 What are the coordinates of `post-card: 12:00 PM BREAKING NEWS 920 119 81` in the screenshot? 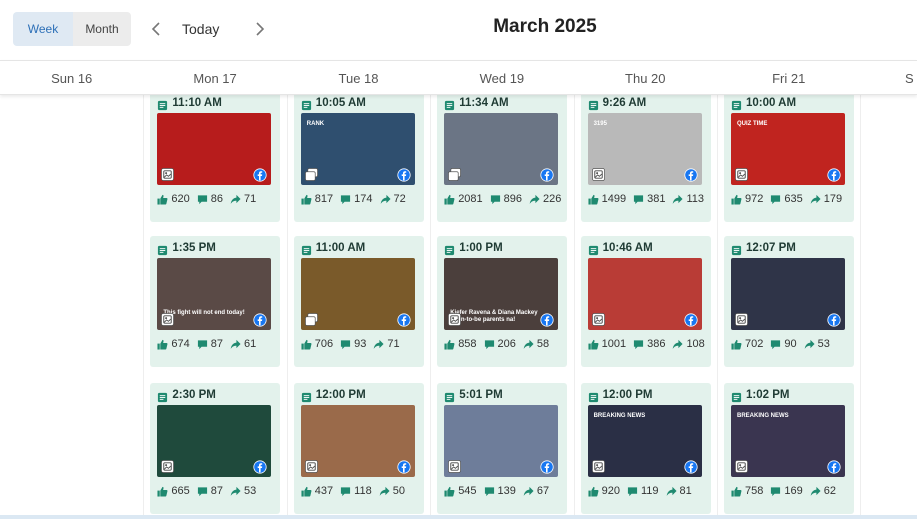 It's located at (645, 448).